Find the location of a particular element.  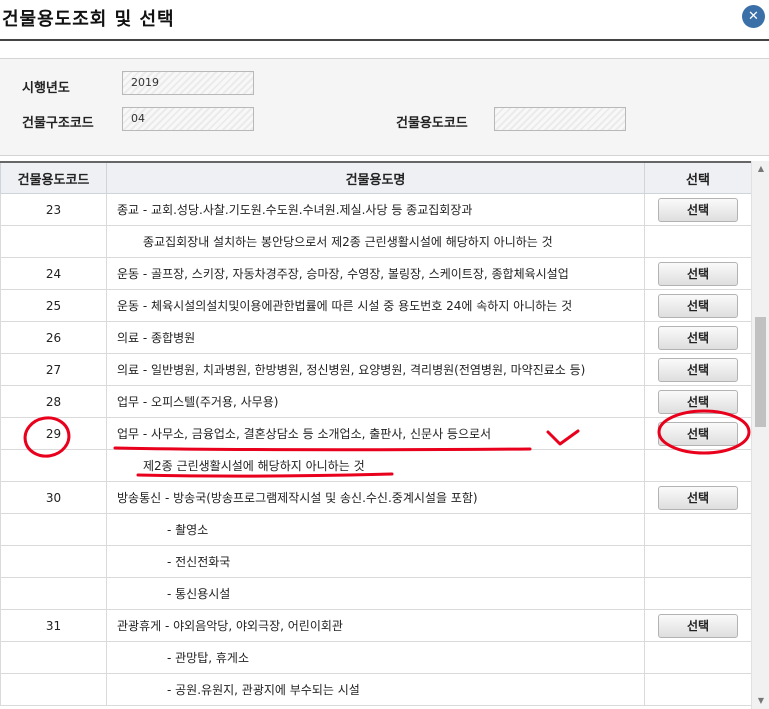

row-code: 23 is located at coordinates (53, 209).